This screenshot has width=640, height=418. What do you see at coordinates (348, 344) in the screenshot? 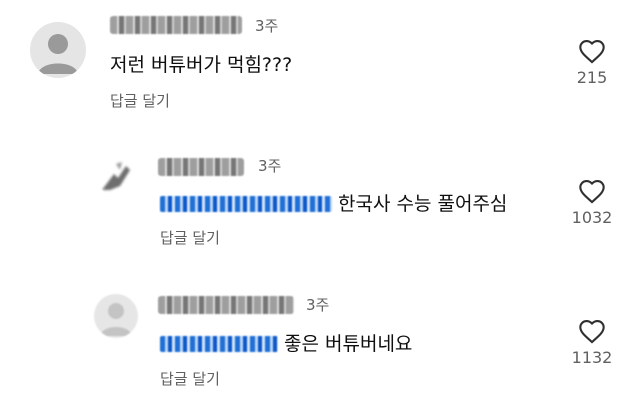
I see `comment-body: 좋은 버튜버네요` at bounding box center [348, 344].